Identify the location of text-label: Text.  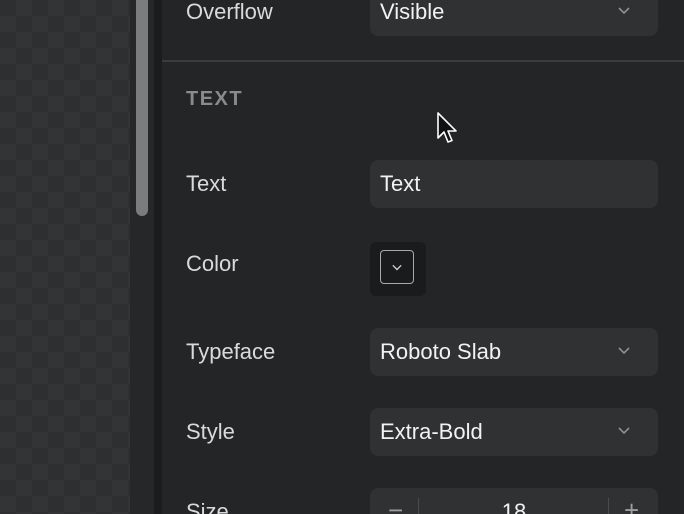
(206, 183).